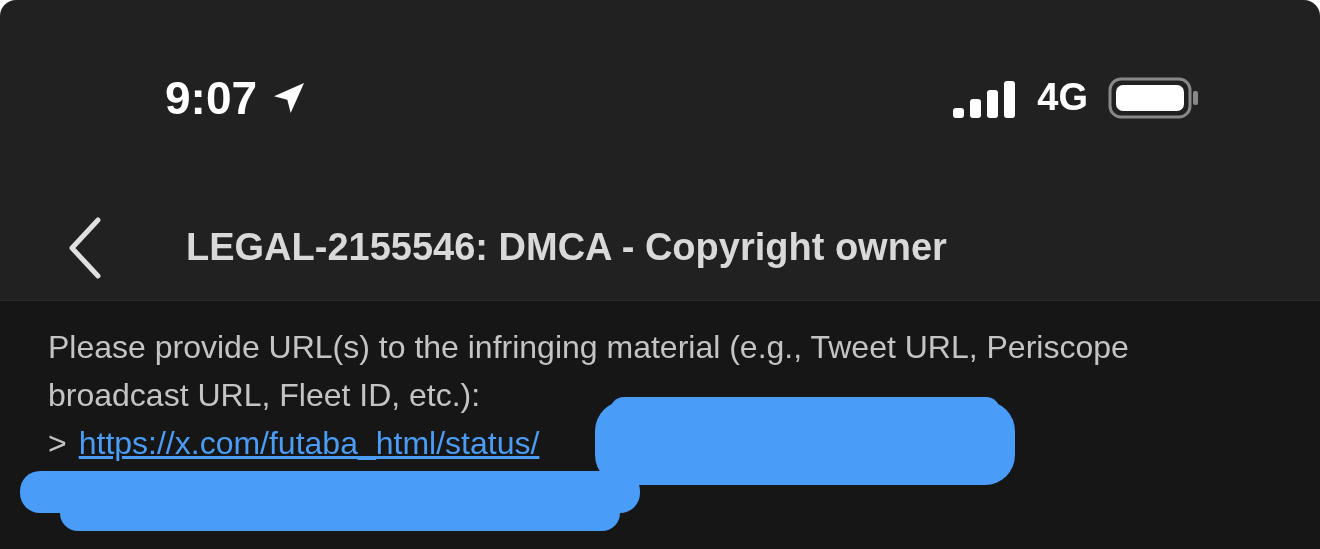 The width and height of the screenshot is (1320, 549). I want to click on battery-icon, so click(1154, 97).